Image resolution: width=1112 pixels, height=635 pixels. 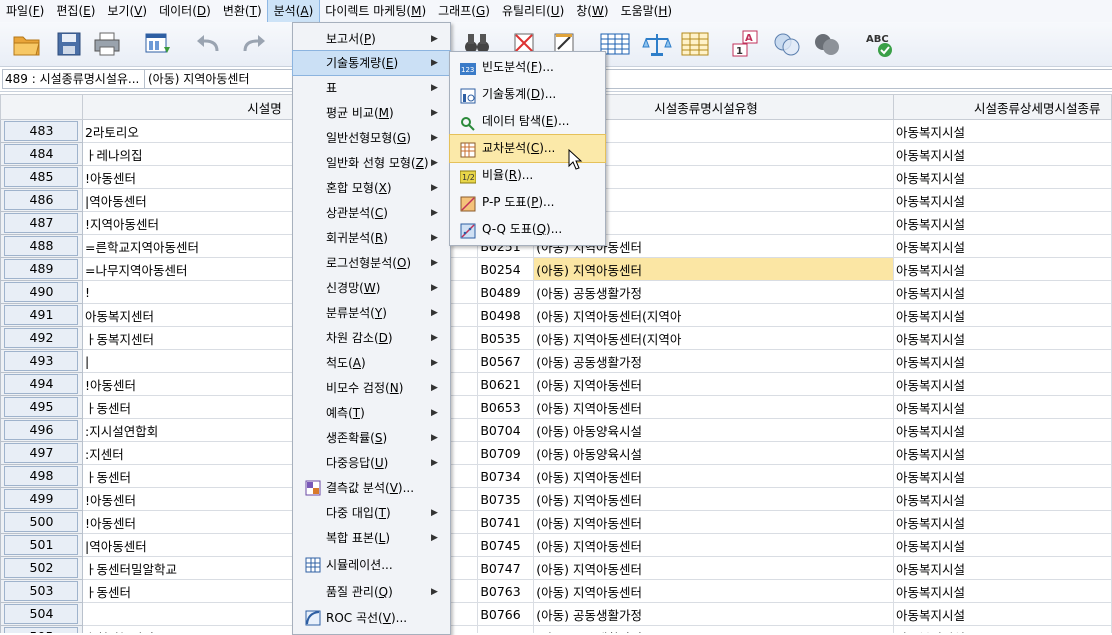 I want to click on cell-value-field: (아동) 지역아동센터, so click(x=628, y=79).